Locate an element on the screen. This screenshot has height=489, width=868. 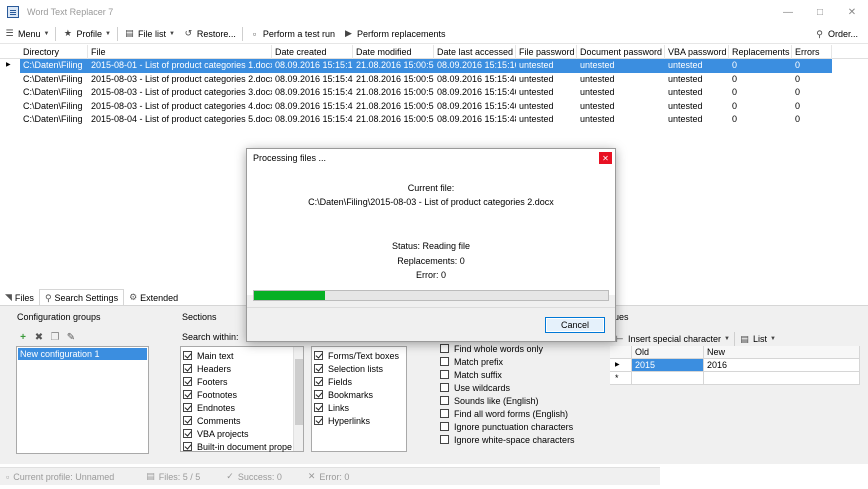
copy-icon: ❐ is located at coordinates (55, 337).